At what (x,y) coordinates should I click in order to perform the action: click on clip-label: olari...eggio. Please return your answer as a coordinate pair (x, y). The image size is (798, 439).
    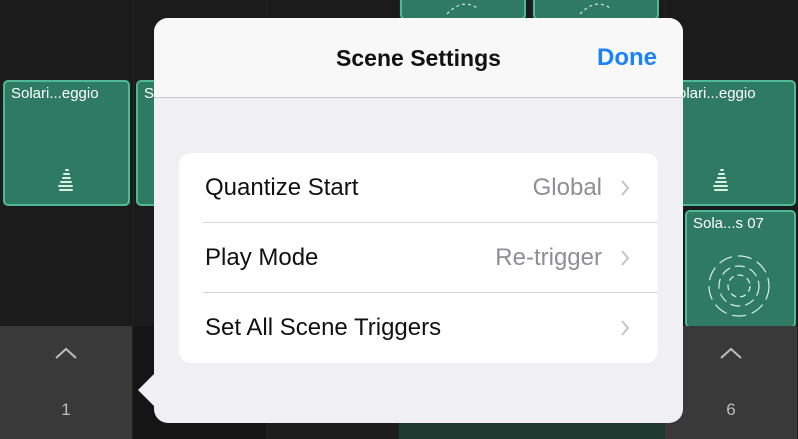
    Looking at the image, I should click on (717, 93).